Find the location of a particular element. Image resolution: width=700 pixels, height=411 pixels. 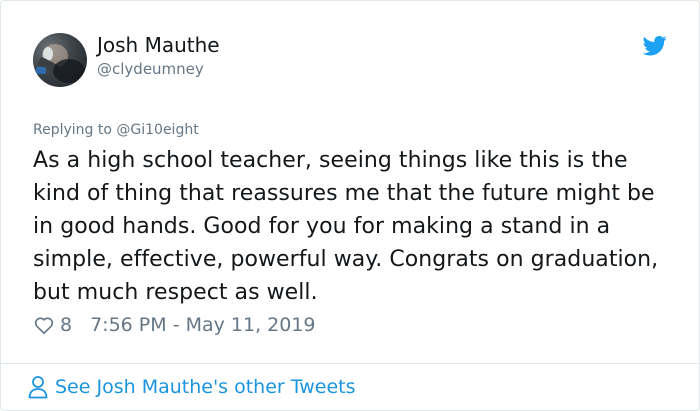

person-icon is located at coordinates (38, 387).